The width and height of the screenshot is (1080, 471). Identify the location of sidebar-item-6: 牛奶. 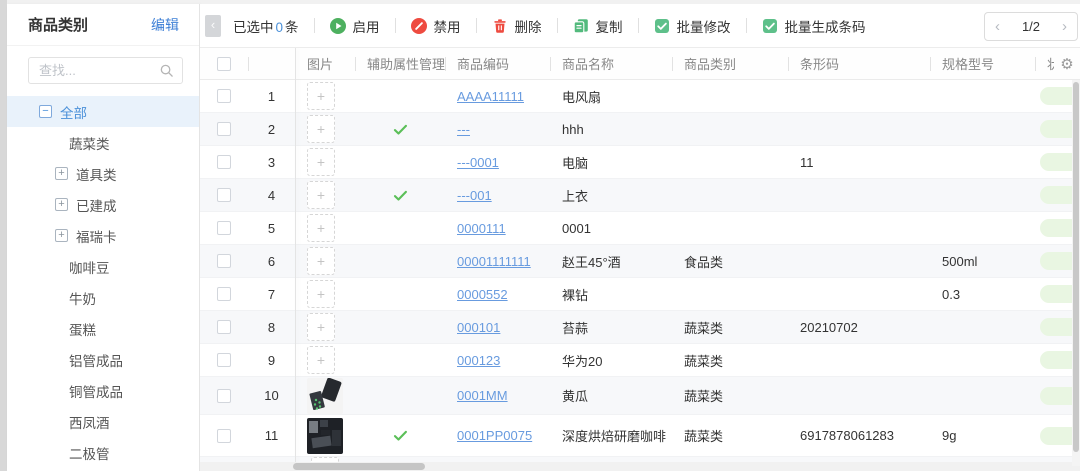
(103, 297).